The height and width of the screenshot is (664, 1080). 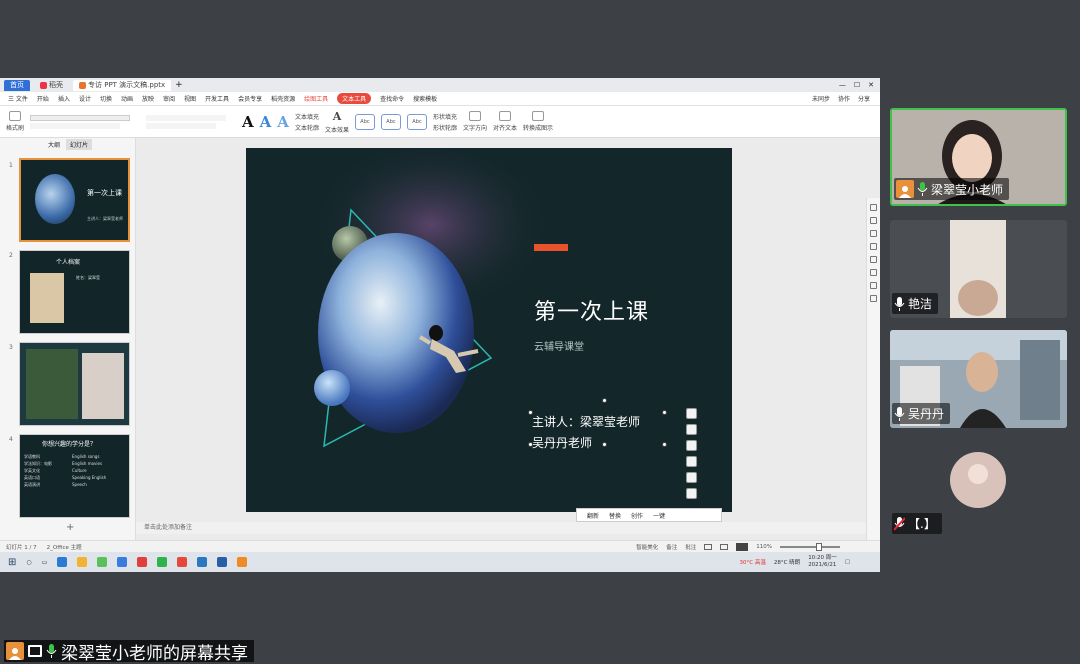 I want to click on view-sorter-icon, so click(x=724, y=546).